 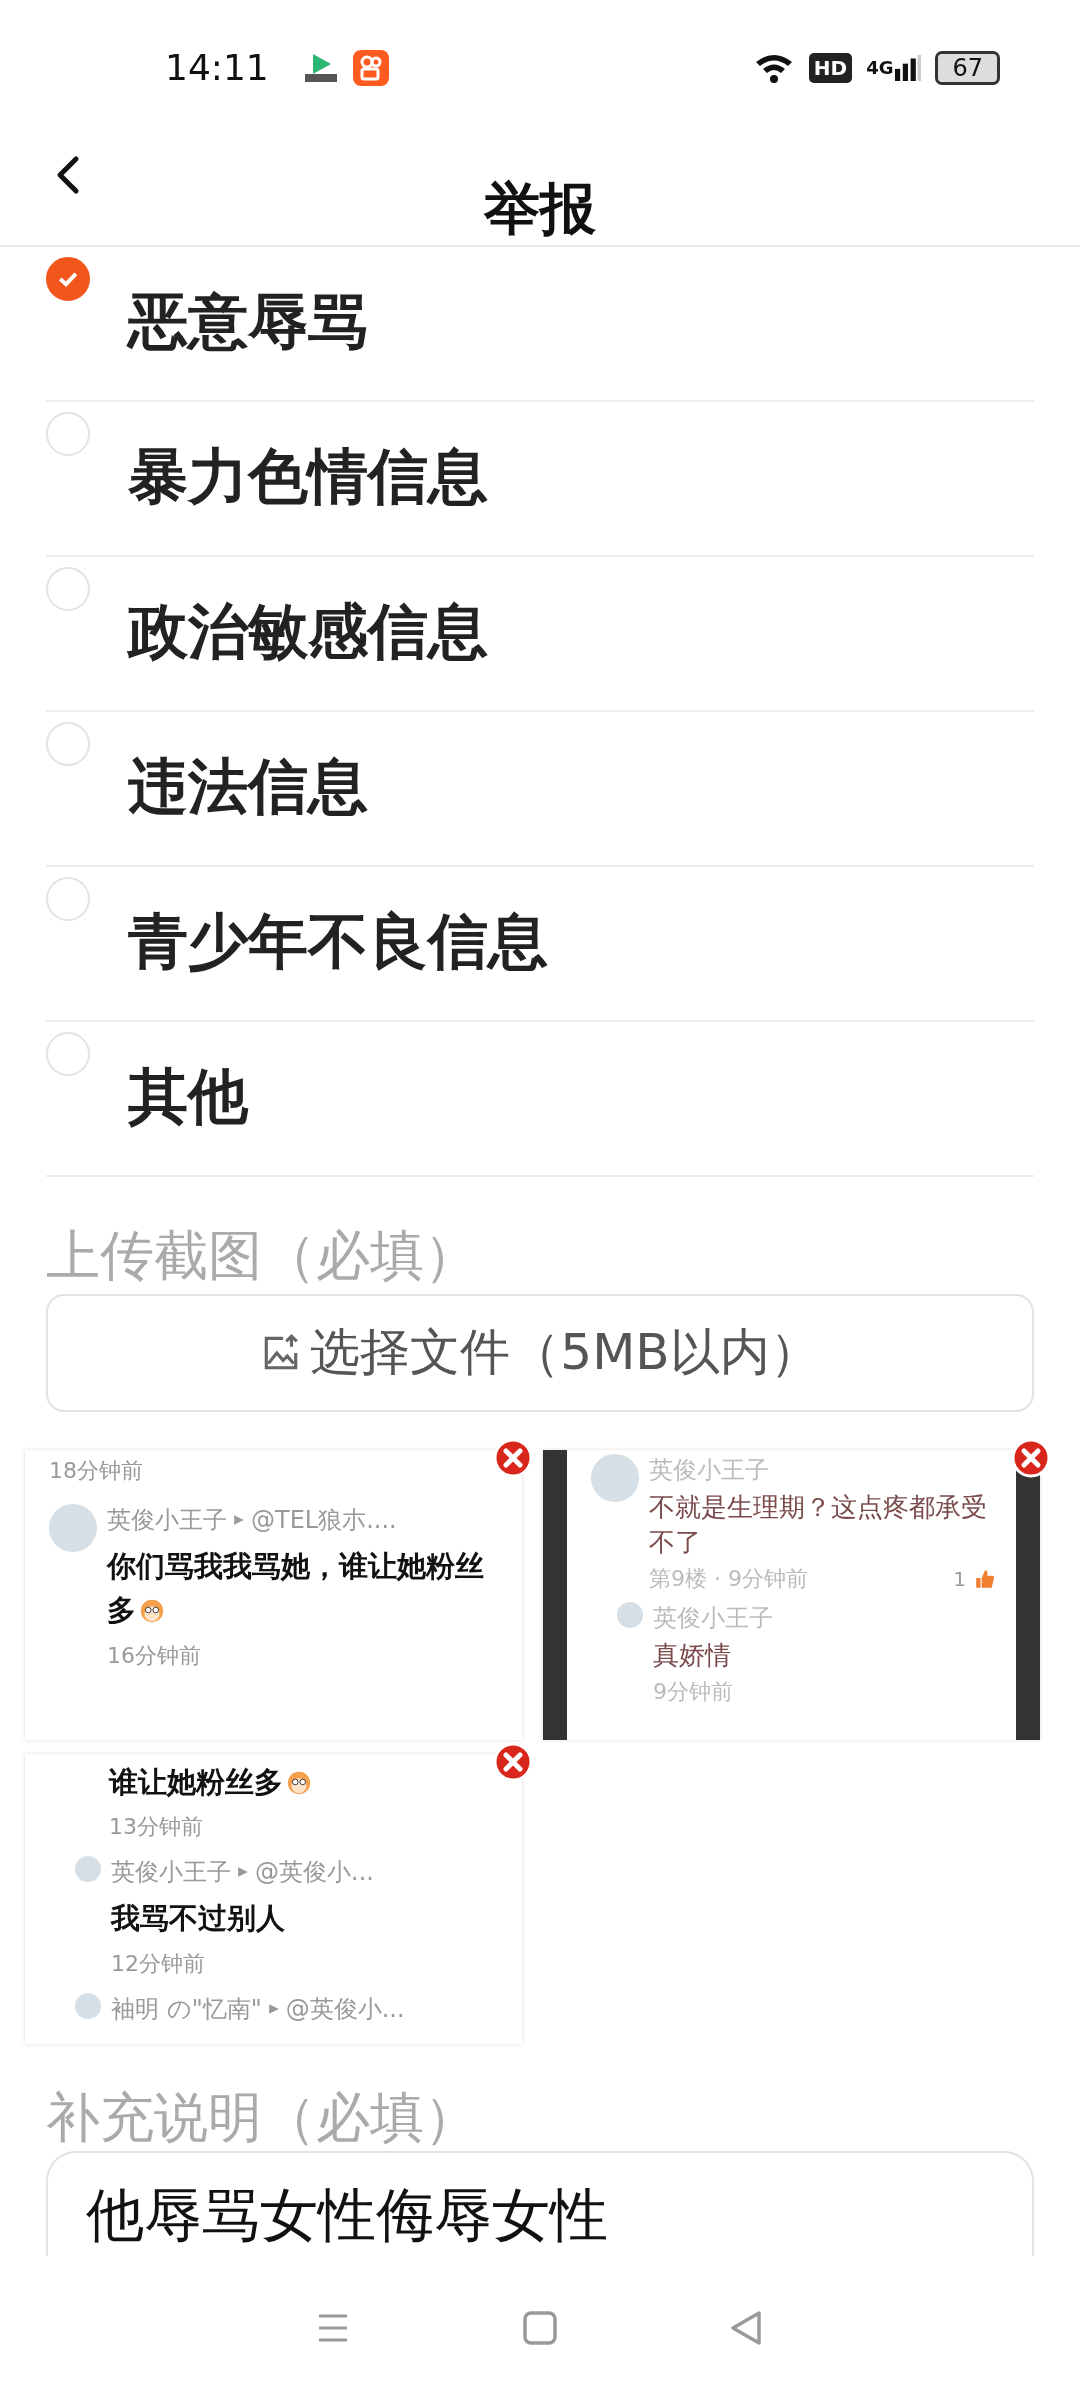 I want to click on reason-label: 青少年不良信息, so click(x=338, y=941).